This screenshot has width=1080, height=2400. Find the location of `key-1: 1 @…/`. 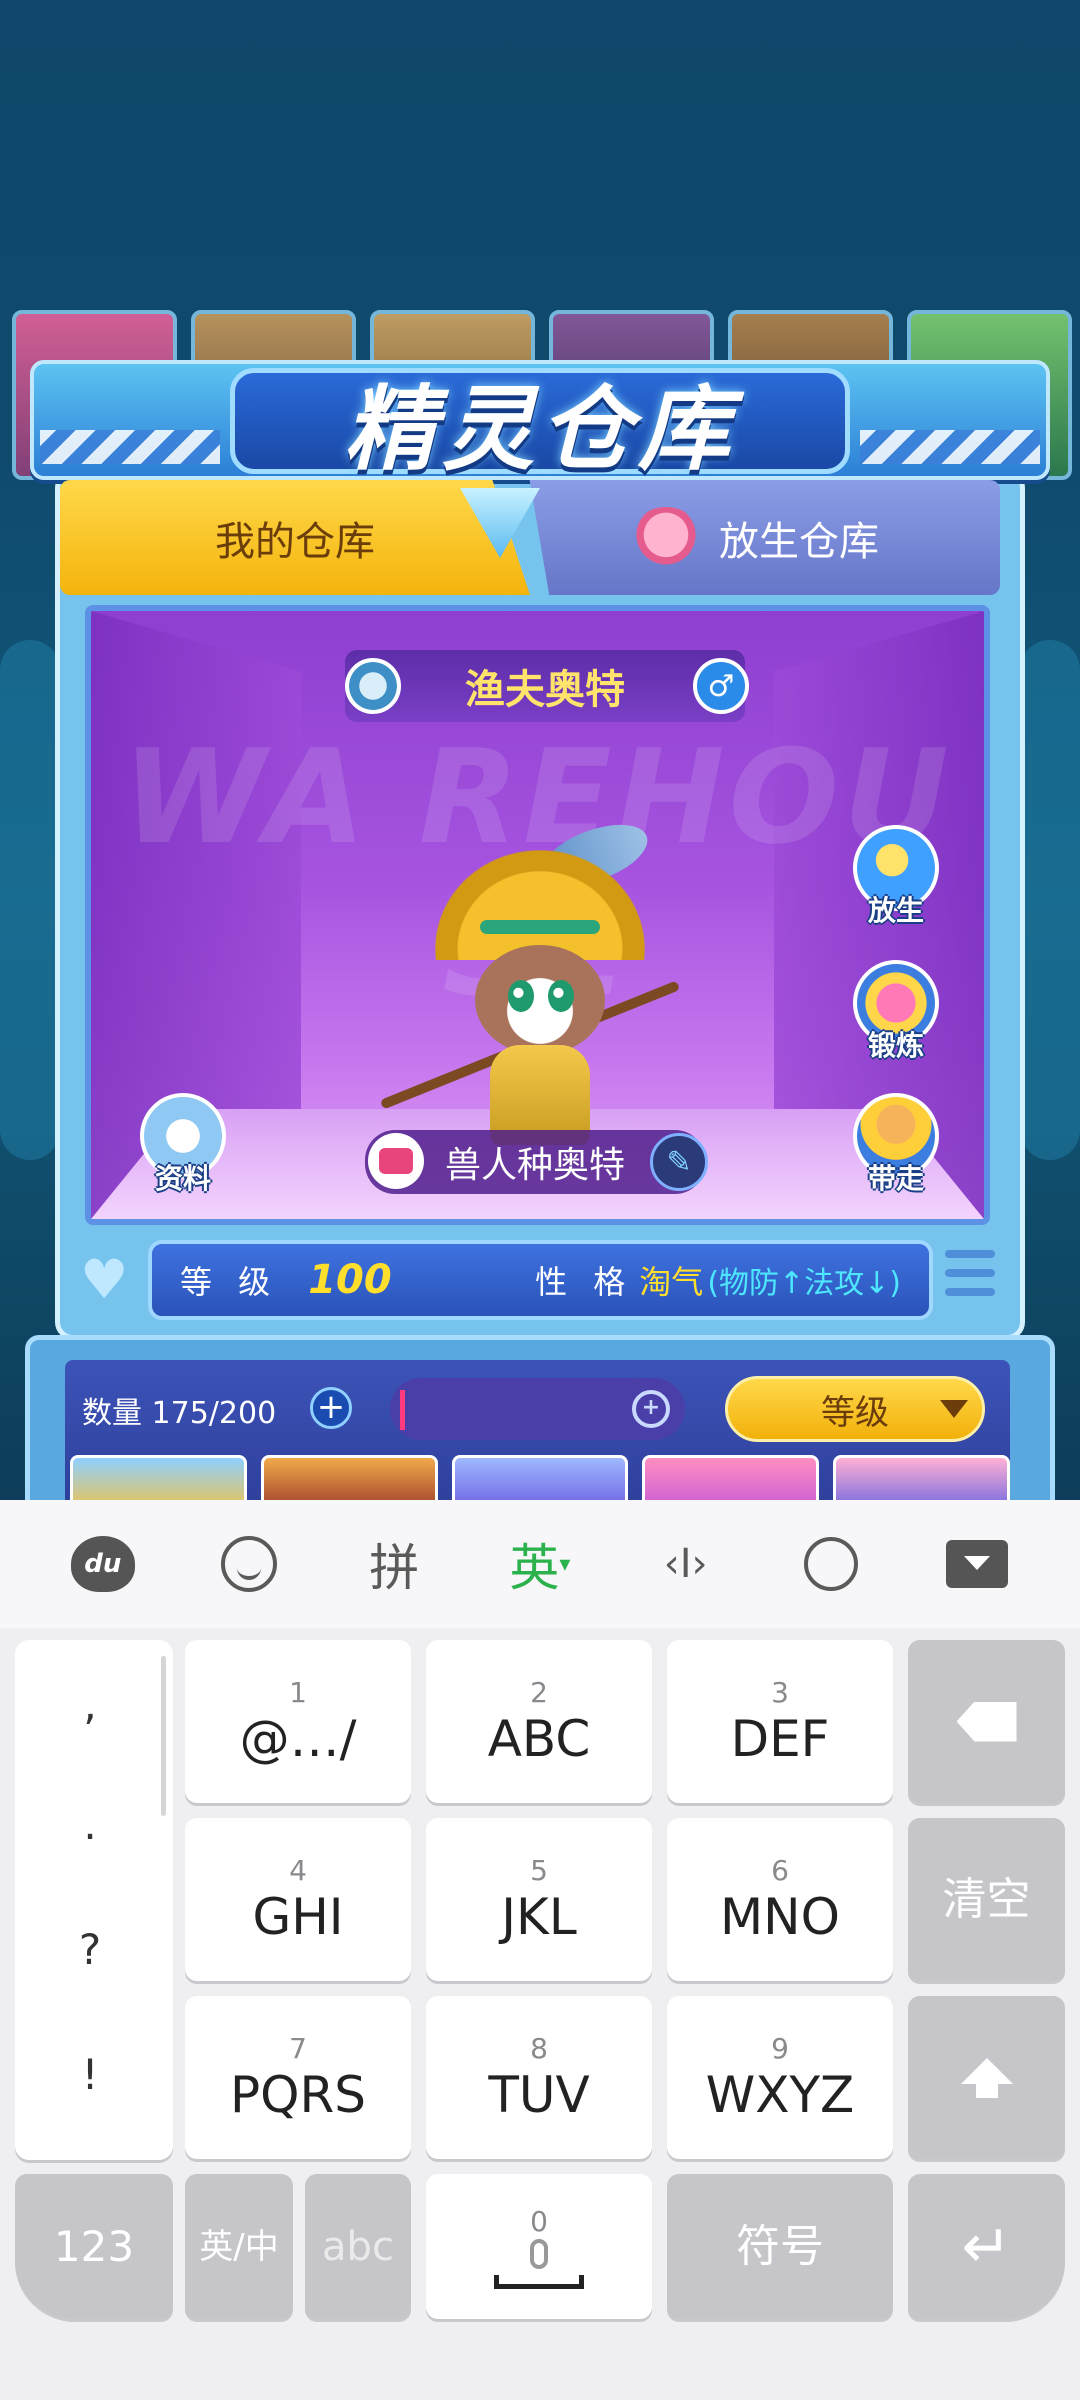

key-1: 1 @…/ is located at coordinates (298, 1721).